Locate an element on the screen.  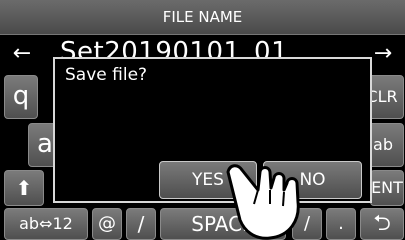
key-shift: ⬆ is located at coordinates (24, 188).